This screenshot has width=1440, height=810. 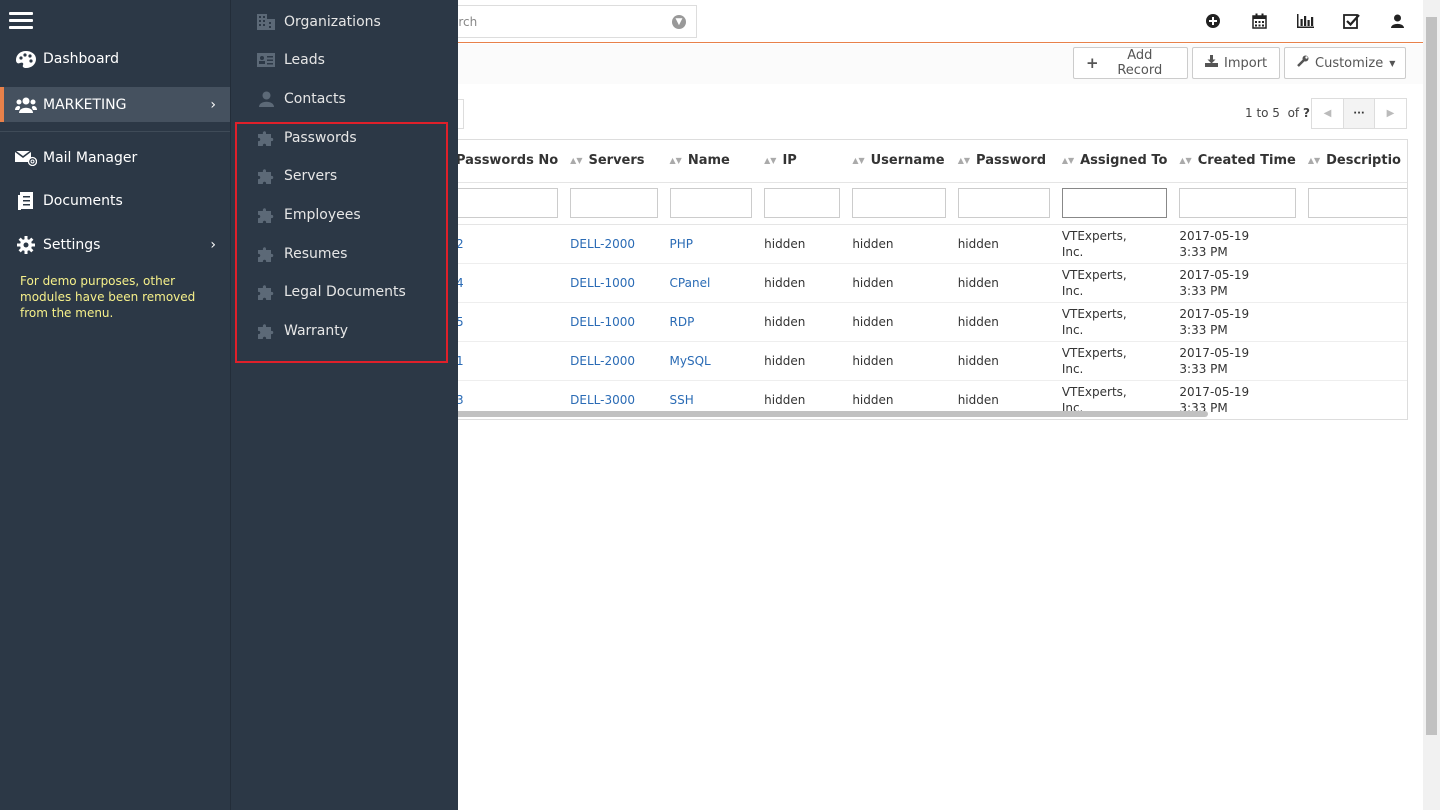 What do you see at coordinates (1351, 21) in the screenshot?
I see `checkbox-icon` at bounding box center [1351, 21].